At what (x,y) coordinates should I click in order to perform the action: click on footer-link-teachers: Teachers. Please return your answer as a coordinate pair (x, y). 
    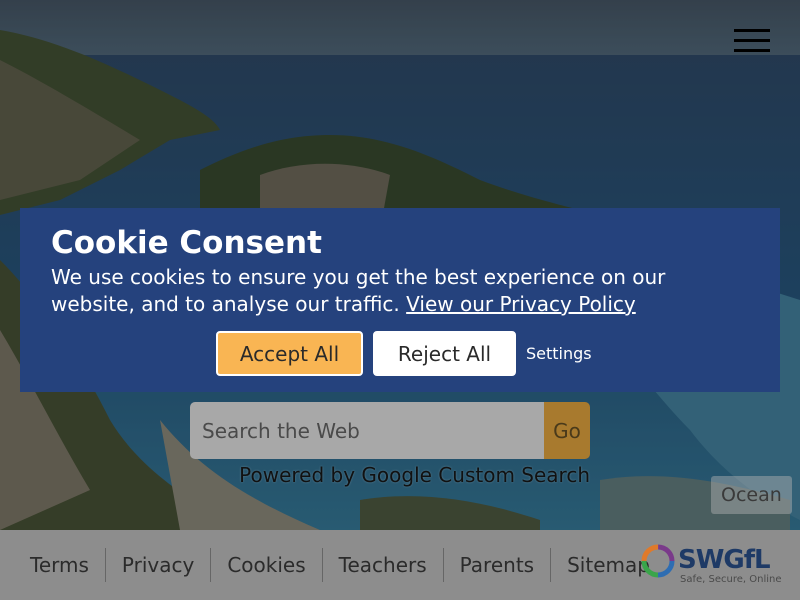
    Looking at the image, I should click on (382, 565).